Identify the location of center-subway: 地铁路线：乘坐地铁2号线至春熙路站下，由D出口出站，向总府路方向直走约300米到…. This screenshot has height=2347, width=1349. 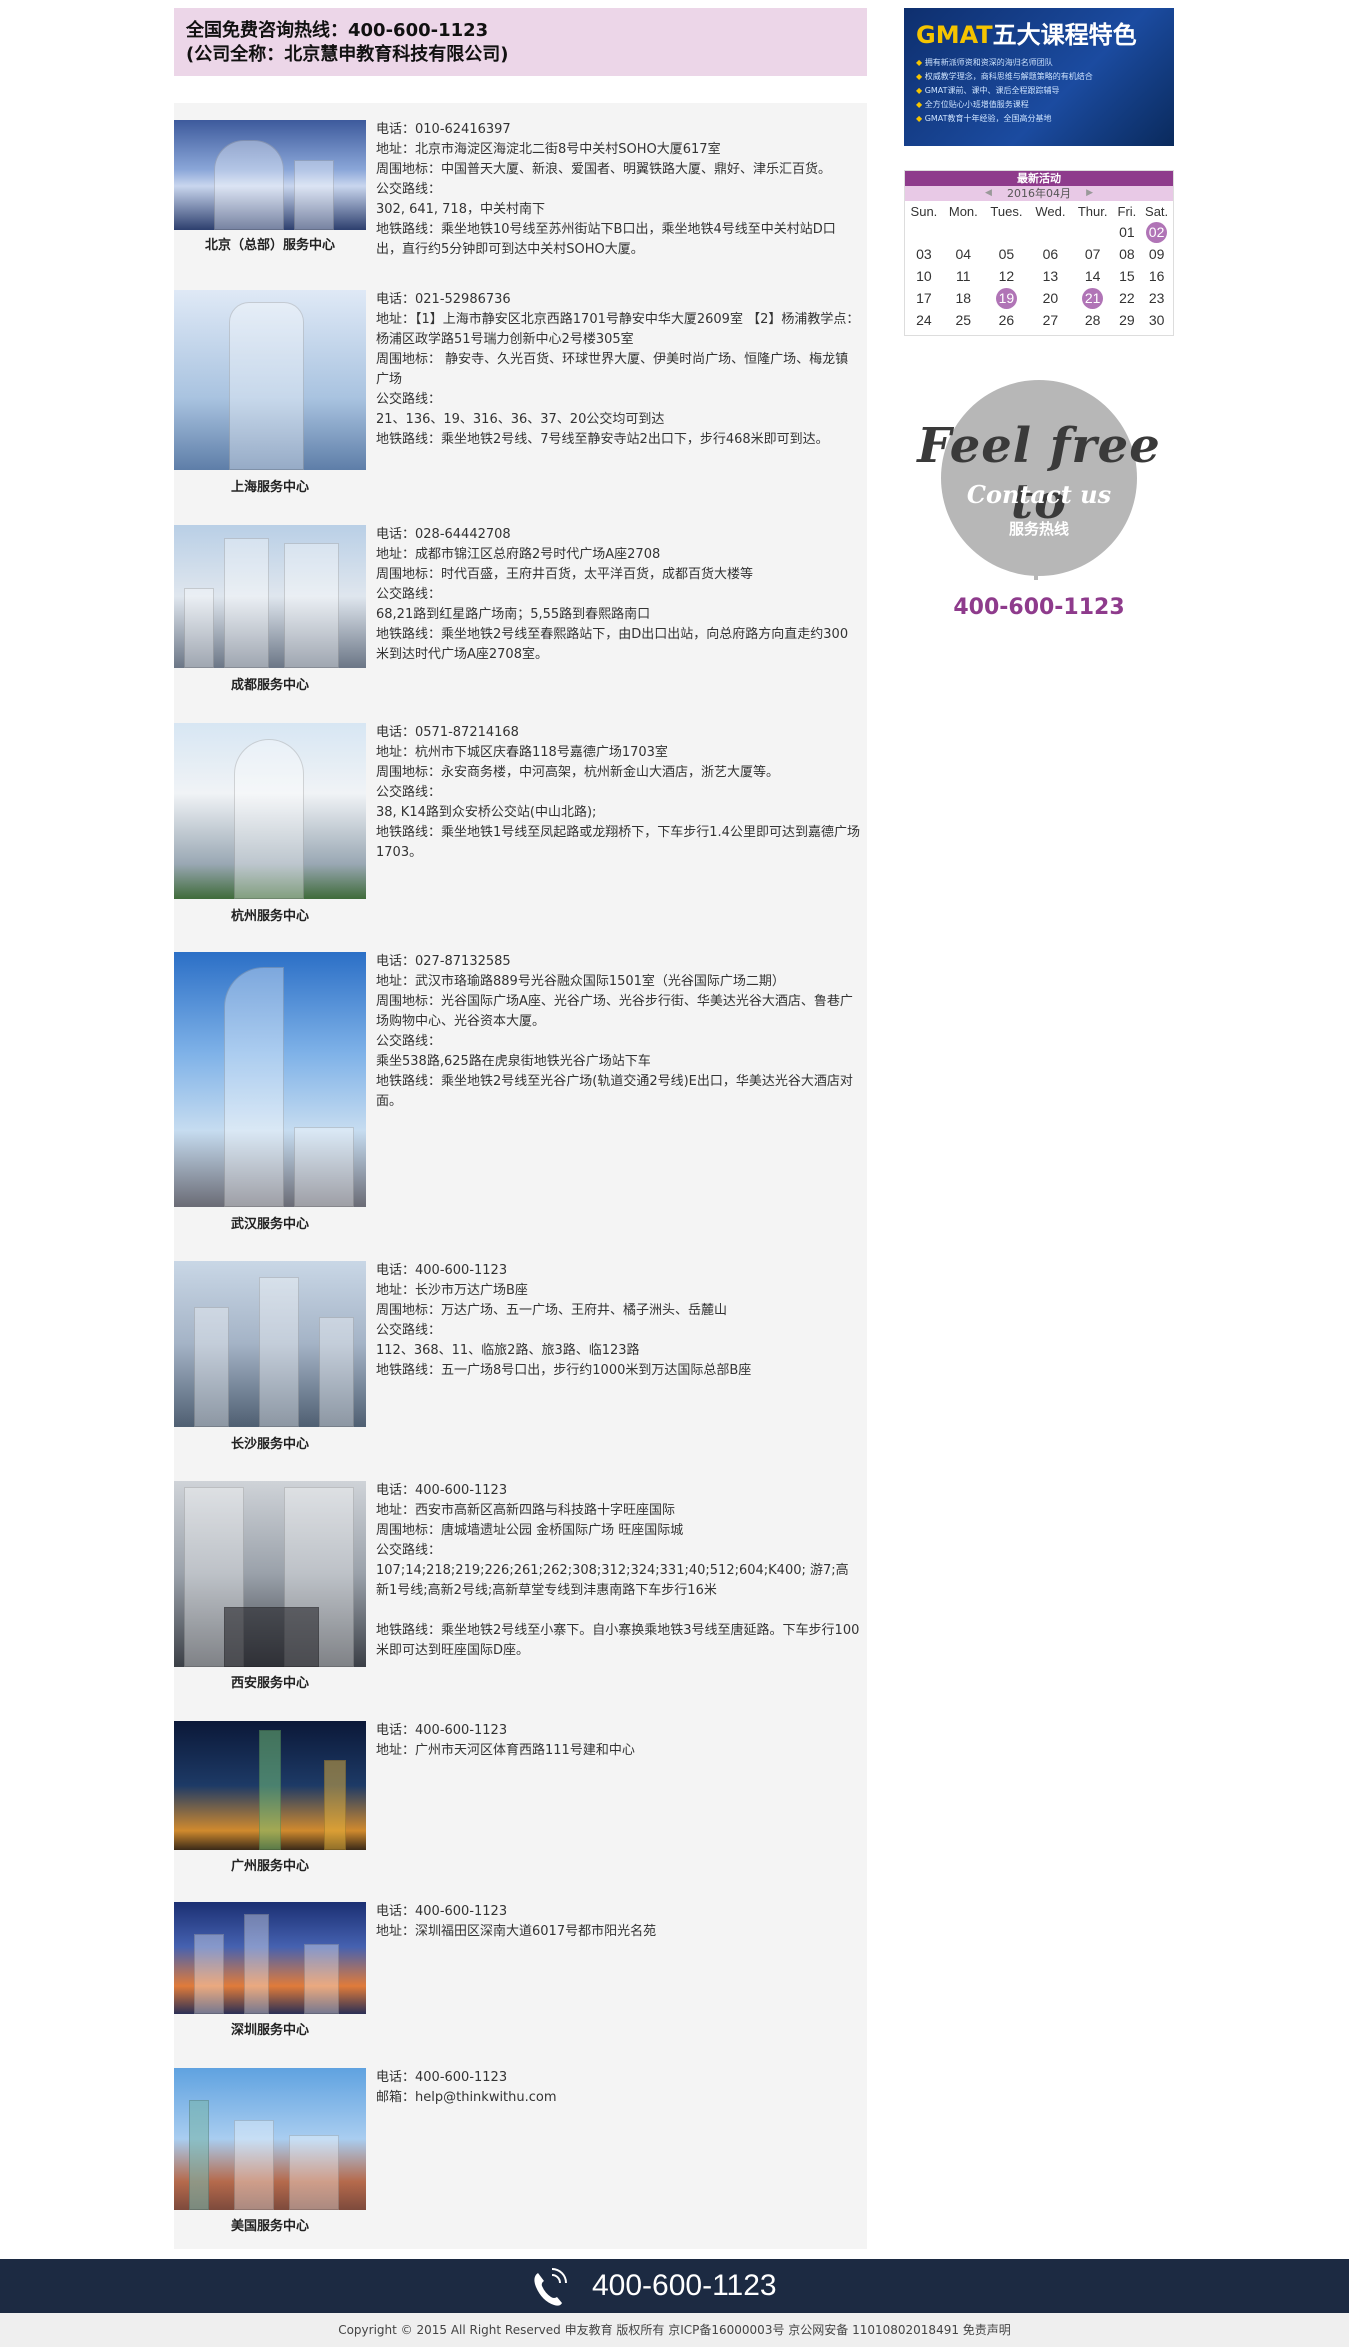
(612, 644).